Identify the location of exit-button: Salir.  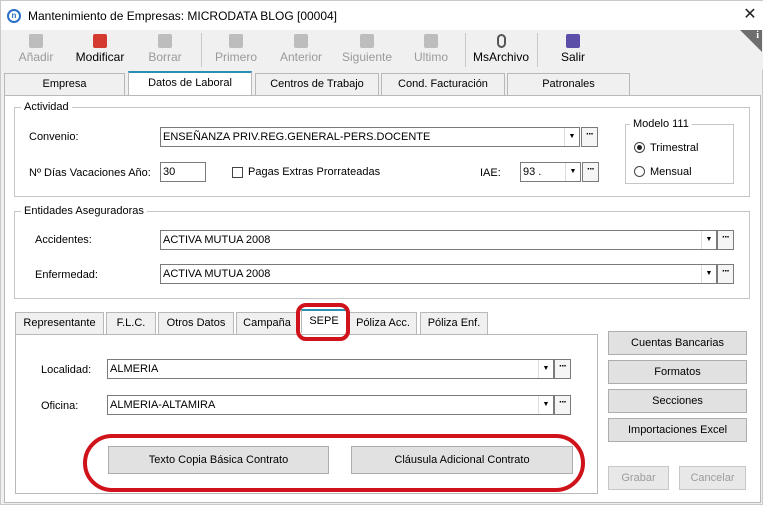
(573, 50).